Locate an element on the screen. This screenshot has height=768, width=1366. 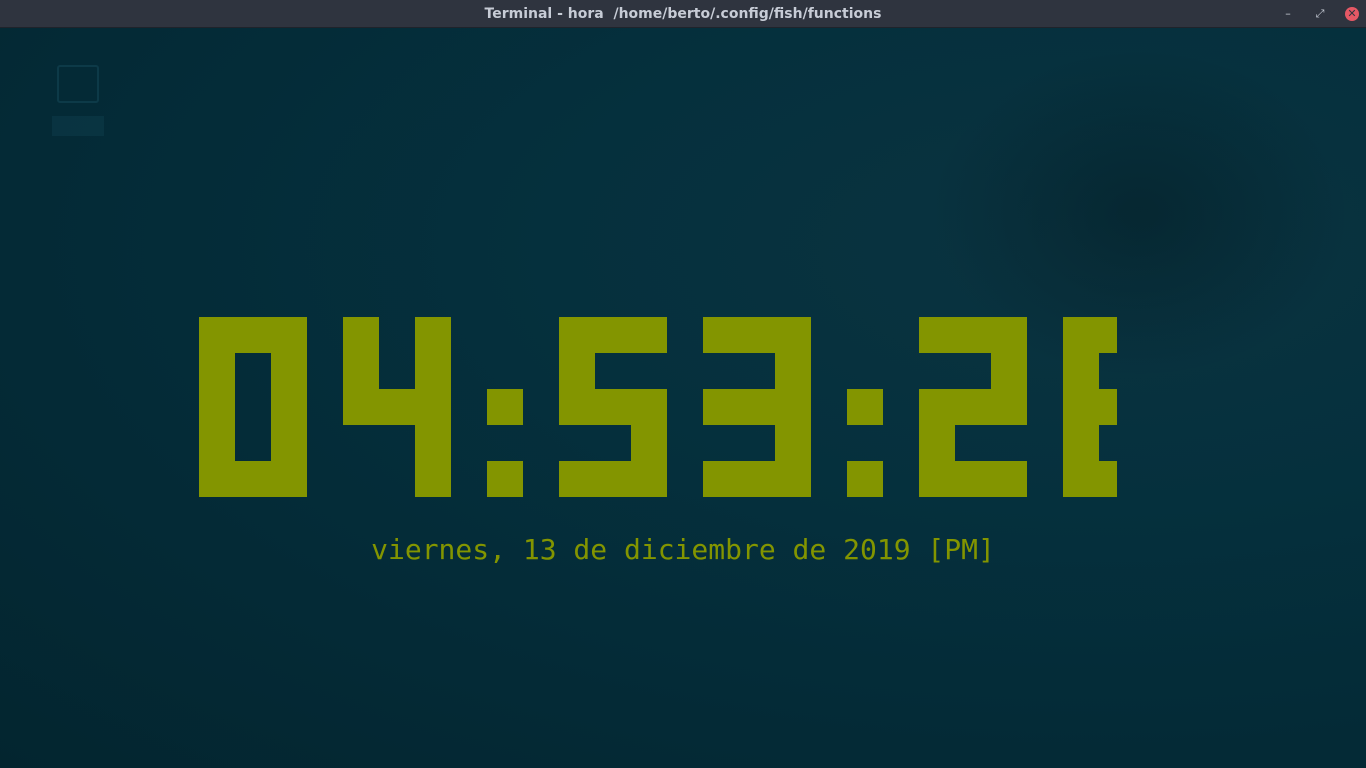
clock-glyph-three is located at coordinates (757, 407).